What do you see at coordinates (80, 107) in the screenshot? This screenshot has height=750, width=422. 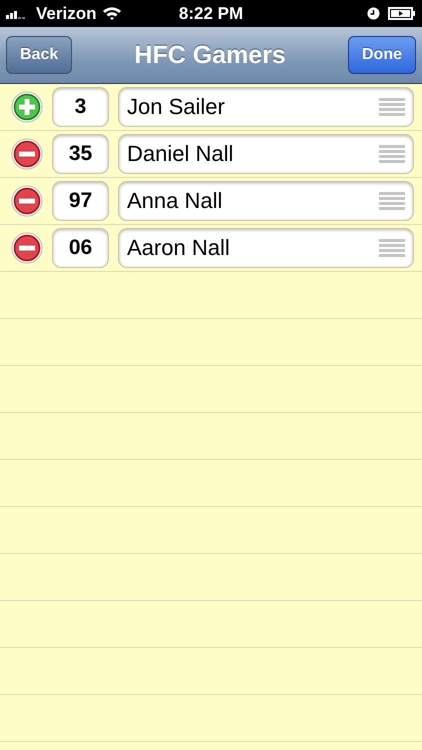 I see `number-field: 3` at bounding box center [80, 107].